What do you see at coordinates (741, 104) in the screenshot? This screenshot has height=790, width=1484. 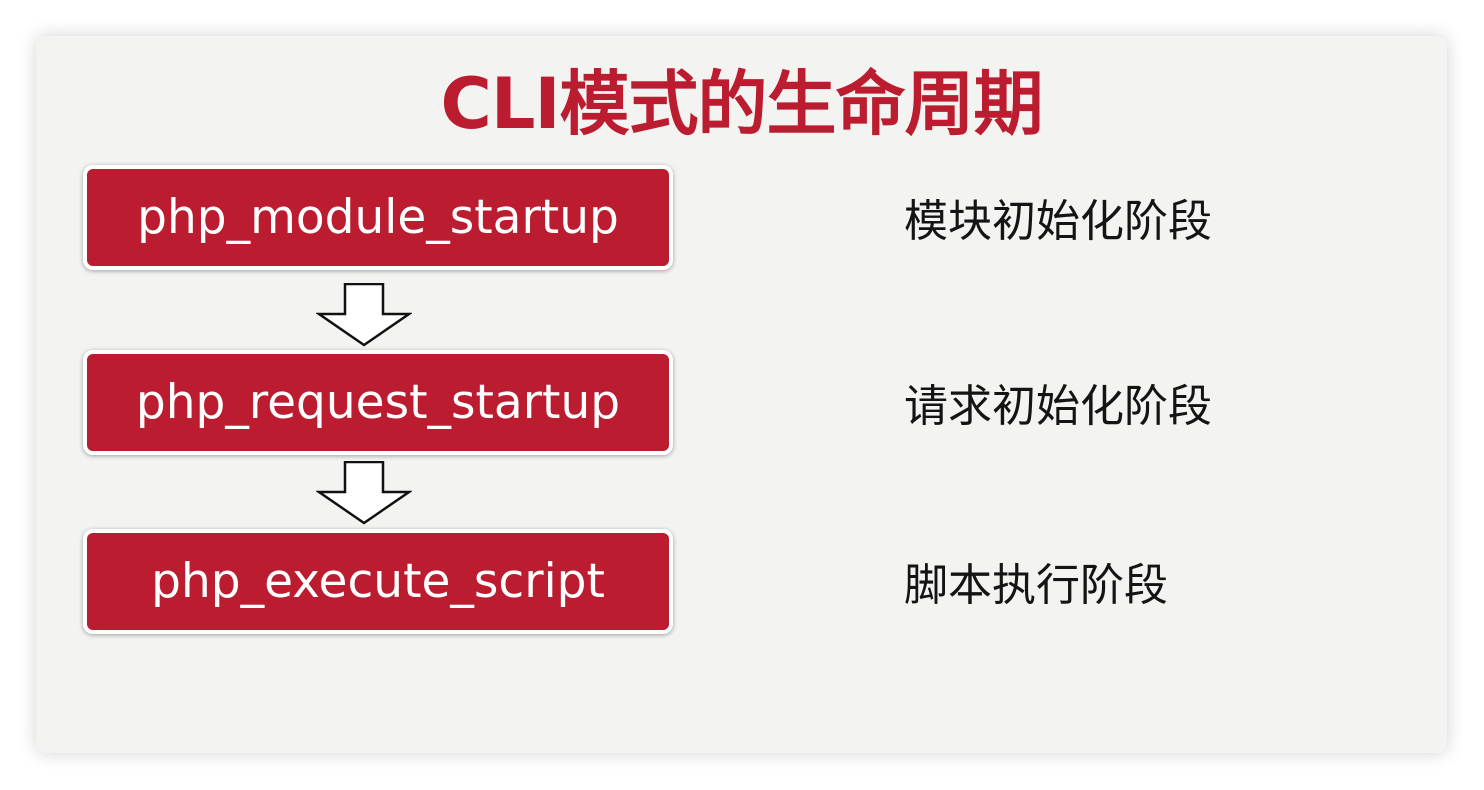 I see `page-title: CLI模式的生命周期` at bounding box center [741, 104].